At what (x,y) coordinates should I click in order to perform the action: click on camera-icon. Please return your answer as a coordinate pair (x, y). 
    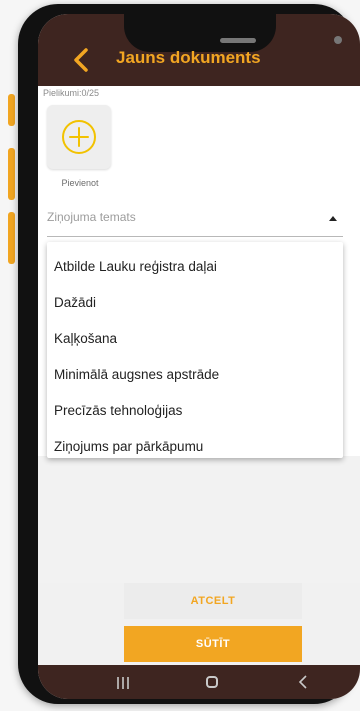
    Looking at the image, I should click on (338, 40).